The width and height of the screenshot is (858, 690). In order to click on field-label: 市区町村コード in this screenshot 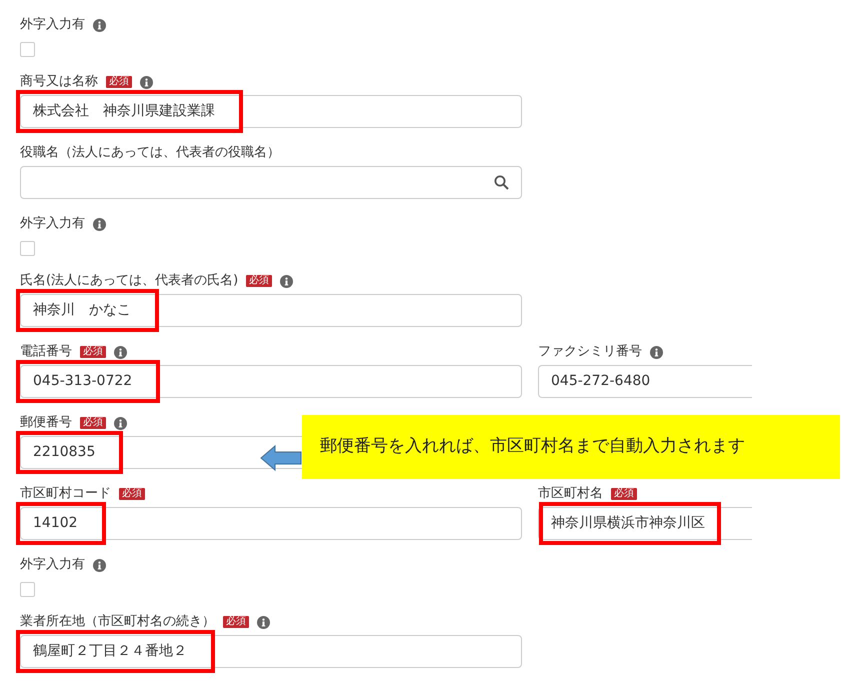, I will do `click(65, 494)`.